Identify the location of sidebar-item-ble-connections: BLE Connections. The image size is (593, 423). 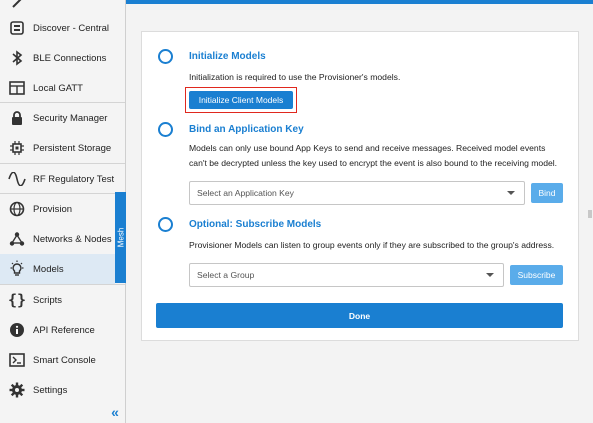
(62, 58).